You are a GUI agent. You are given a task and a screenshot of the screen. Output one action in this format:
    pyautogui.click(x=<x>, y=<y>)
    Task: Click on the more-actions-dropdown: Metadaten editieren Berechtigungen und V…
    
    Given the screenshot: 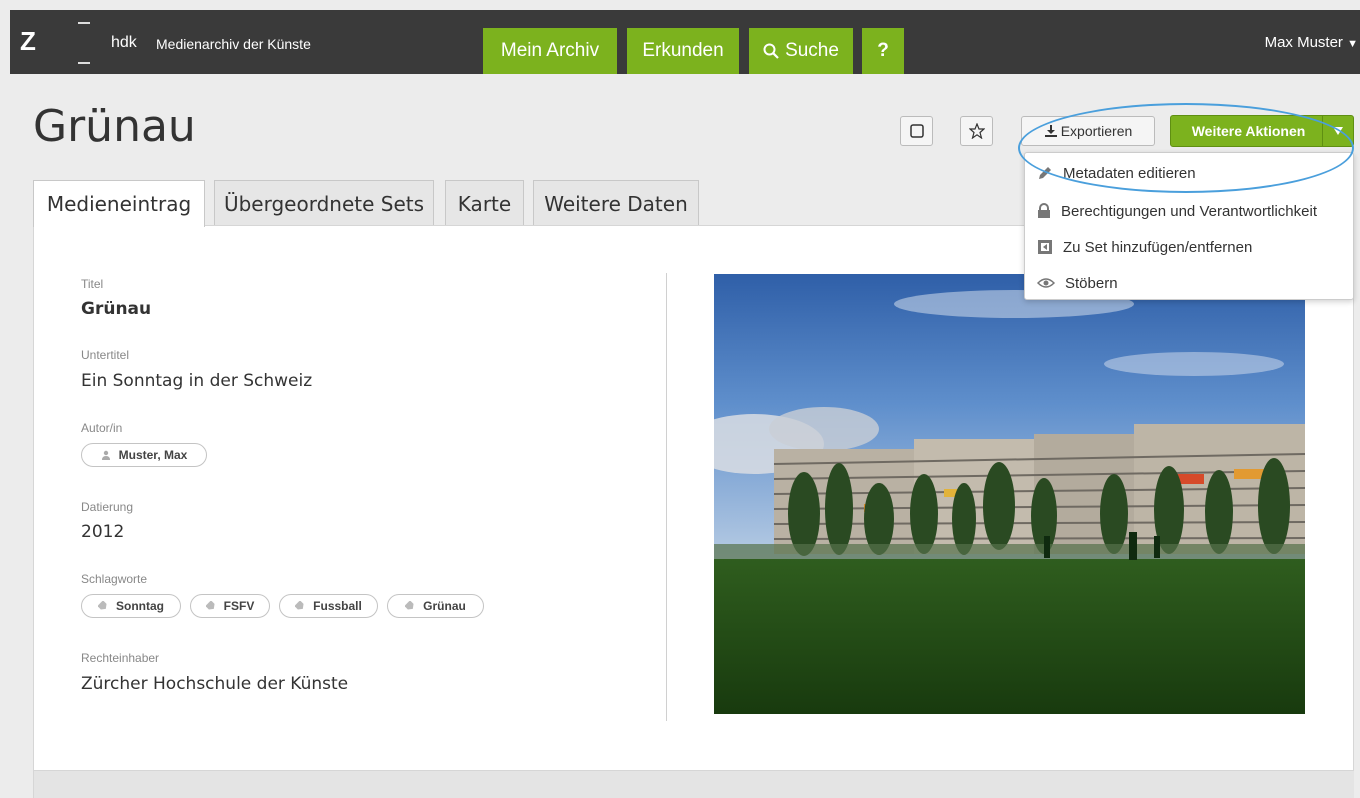 What is the action you would take?
    pyautogui.click(x=1189, y=226)
    